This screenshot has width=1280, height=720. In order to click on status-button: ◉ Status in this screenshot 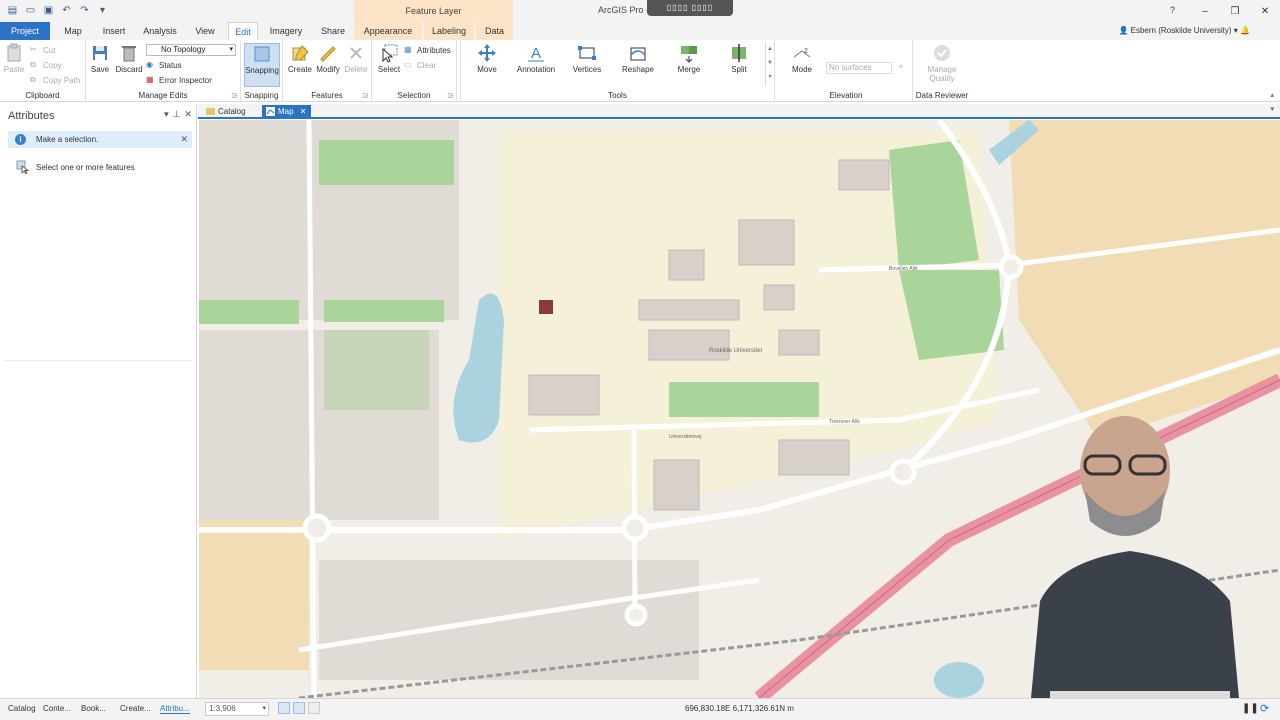, I will do `click(164, 65)`.